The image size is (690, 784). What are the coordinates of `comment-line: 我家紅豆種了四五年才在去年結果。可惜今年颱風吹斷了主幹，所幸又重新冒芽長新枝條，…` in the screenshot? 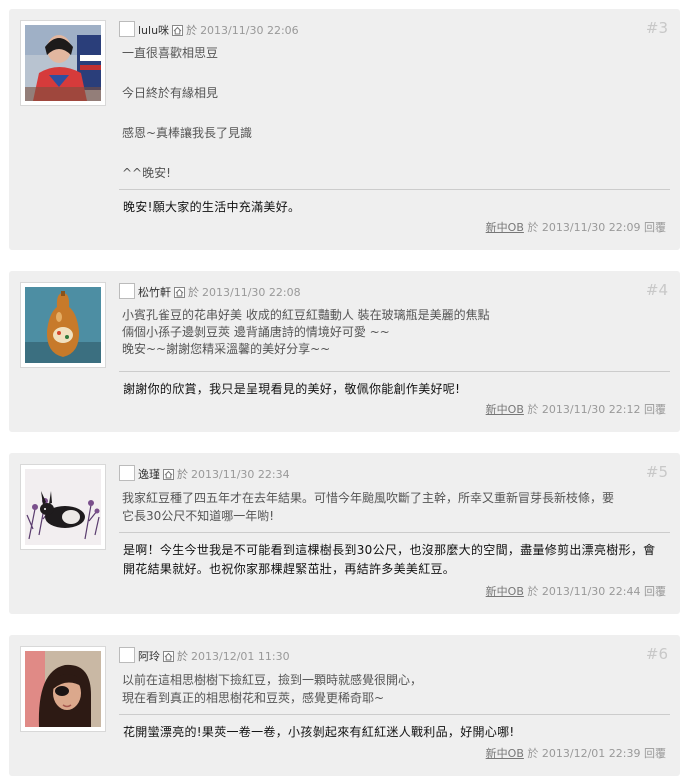 It's located at (368, 498).